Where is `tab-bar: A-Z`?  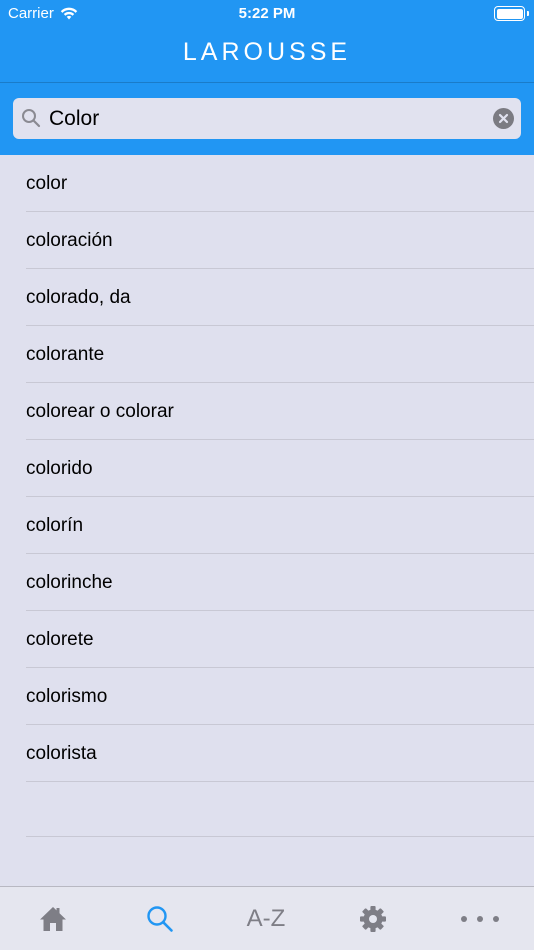 tab-bar: A-Z is located at coordinates (267, 918).